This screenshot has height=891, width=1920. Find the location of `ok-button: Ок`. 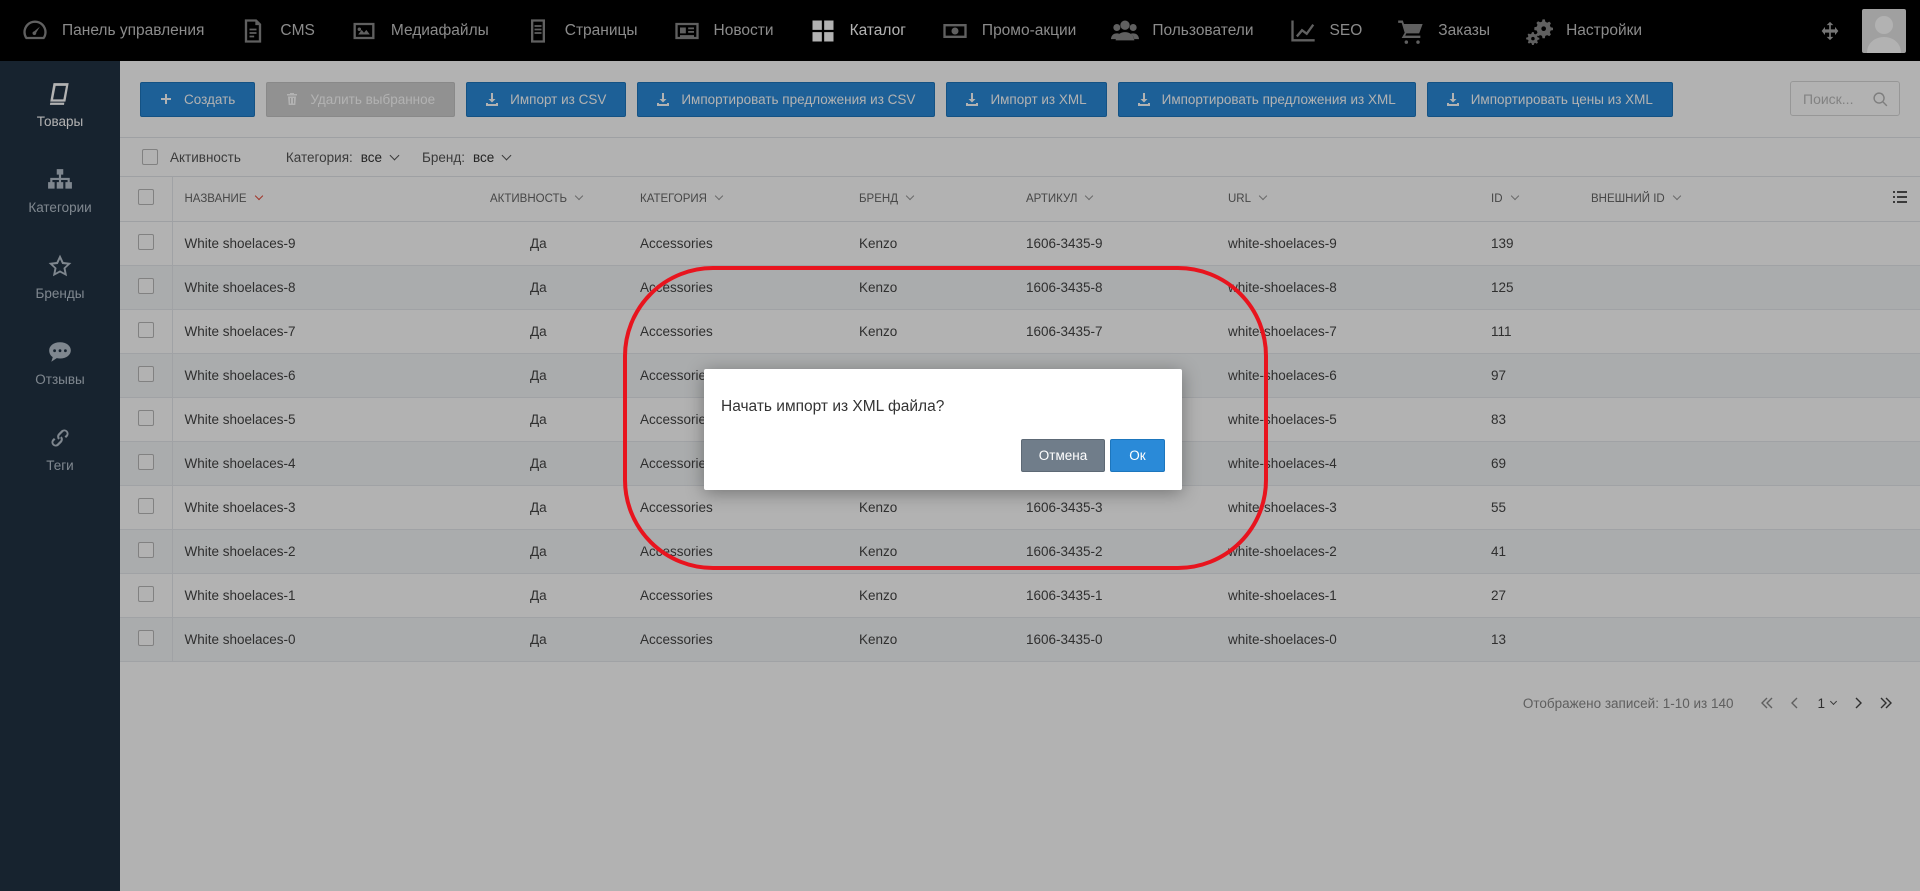

ok-button: Ок is located at coordinates (1137, 455).